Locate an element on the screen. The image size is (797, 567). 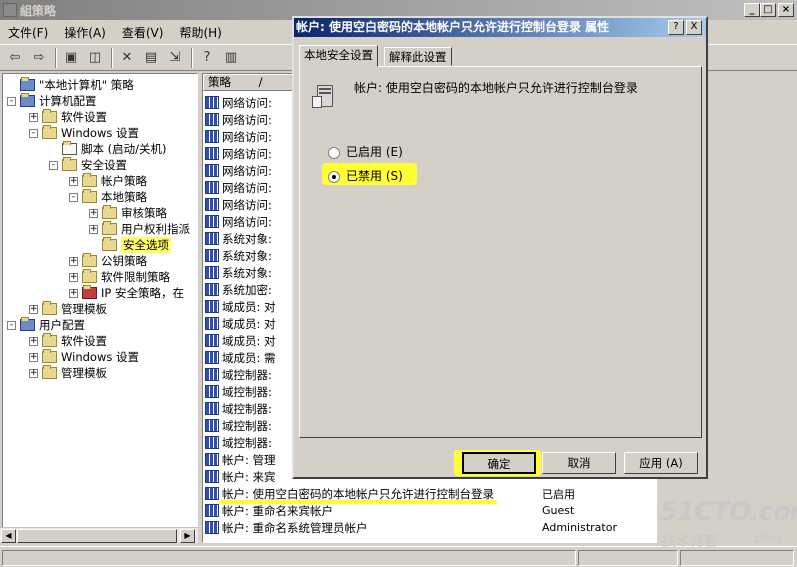
status-cell is located at coordinates (289, 558).